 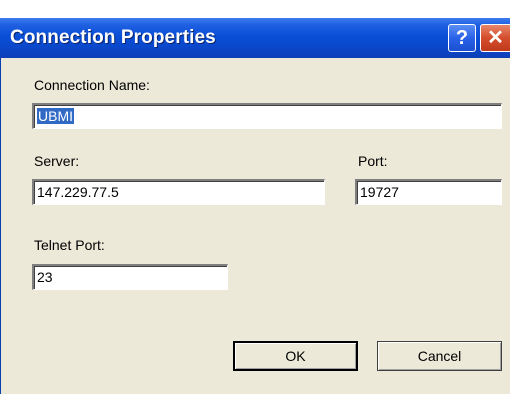 I want to click on title-bar: Connection Properties ? ✕, so click(x=255, y=38).